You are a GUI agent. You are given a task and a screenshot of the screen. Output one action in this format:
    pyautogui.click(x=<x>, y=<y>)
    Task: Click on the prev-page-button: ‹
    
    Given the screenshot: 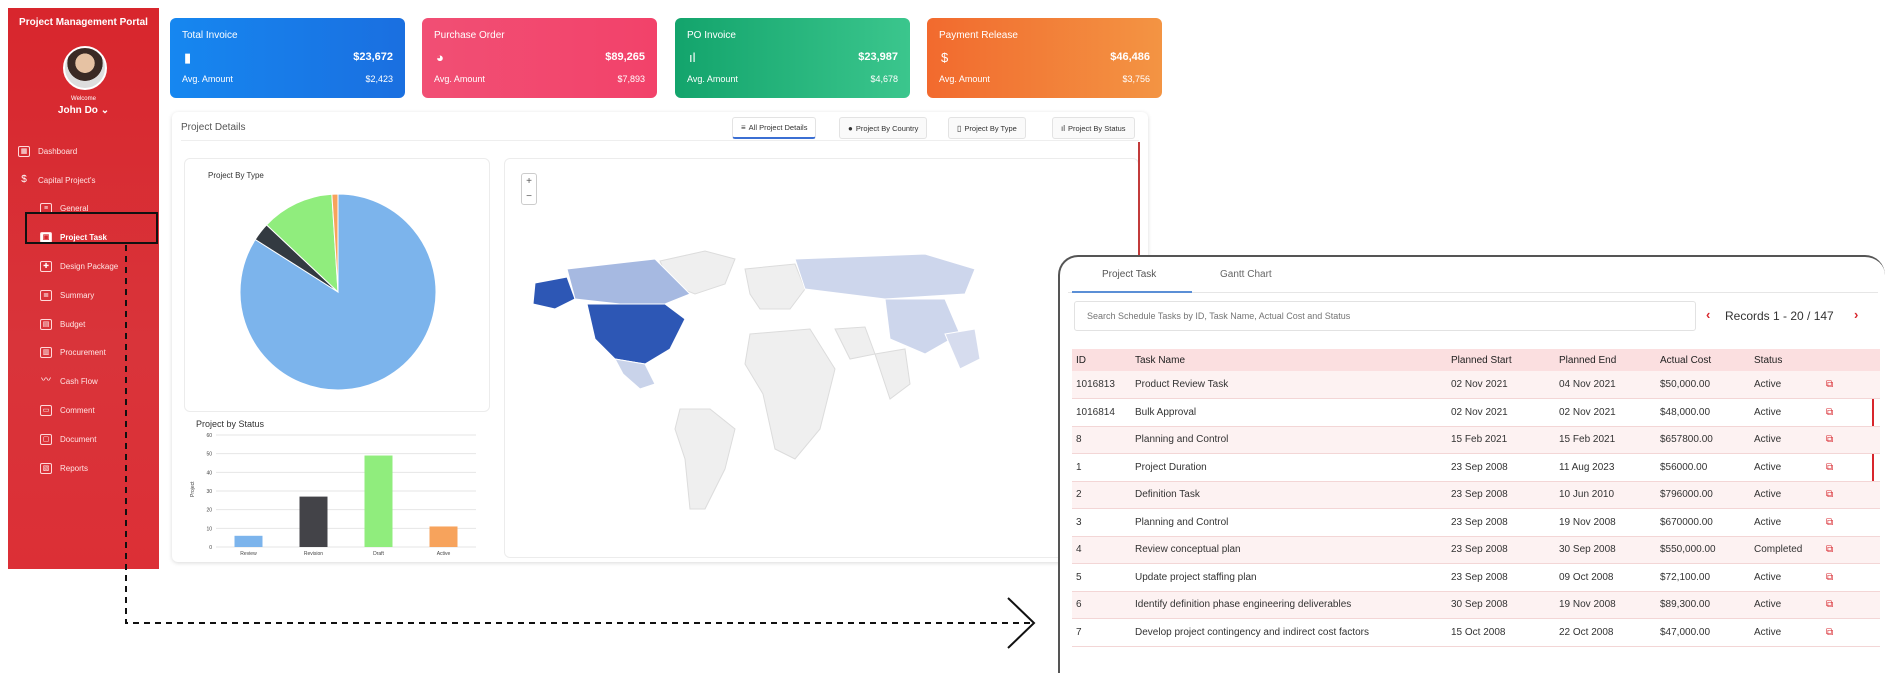 What is the action you would take?
    pyautogui.click(x=1708, y=314)
    